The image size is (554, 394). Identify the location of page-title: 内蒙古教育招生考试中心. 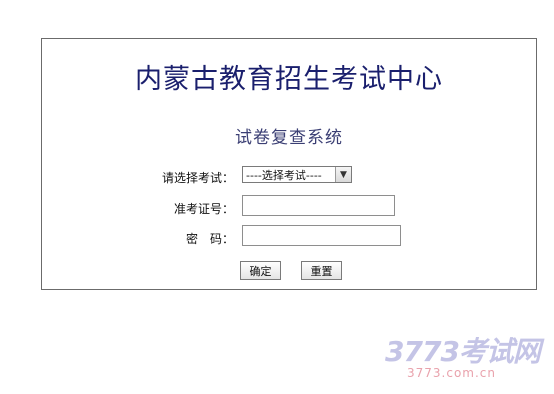
(289, 79).